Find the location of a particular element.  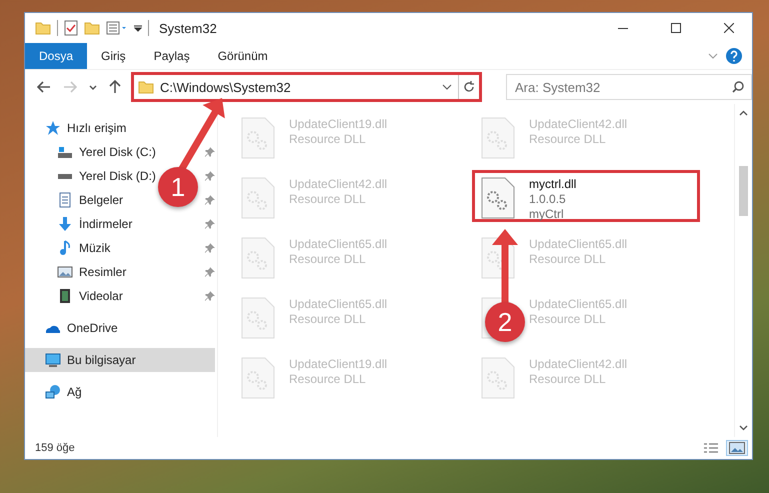

scroll-up-icon is located at coordinates (743, 113).